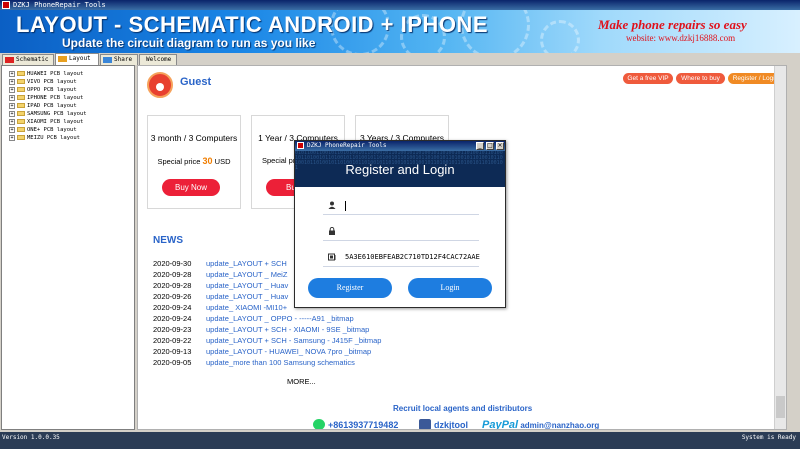  What do you see at coordinates (172, 351) in the screenshot?
I see `news-date: 2020-09-13` at bounding box center [172, 351].